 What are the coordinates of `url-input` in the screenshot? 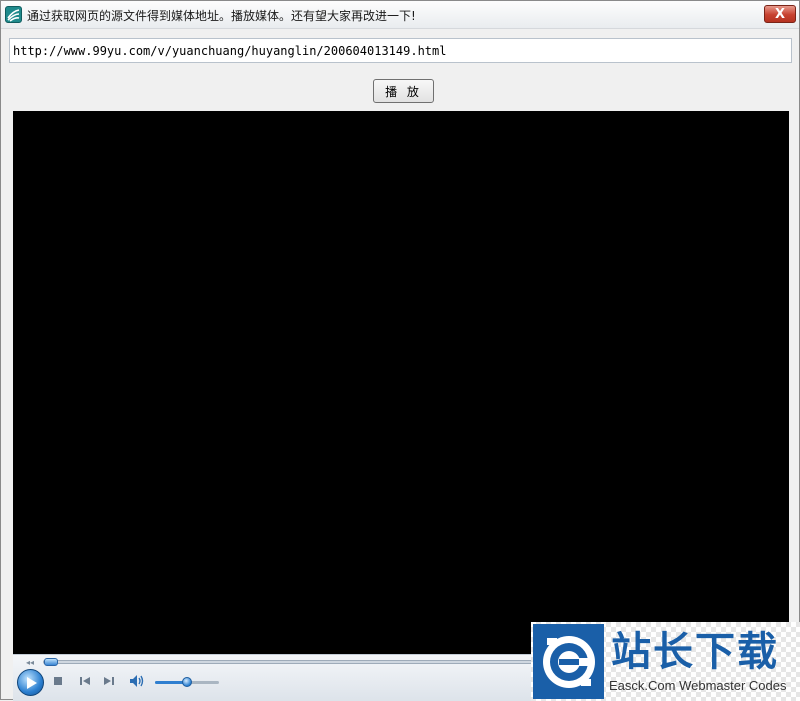 It's located at (400, 50).